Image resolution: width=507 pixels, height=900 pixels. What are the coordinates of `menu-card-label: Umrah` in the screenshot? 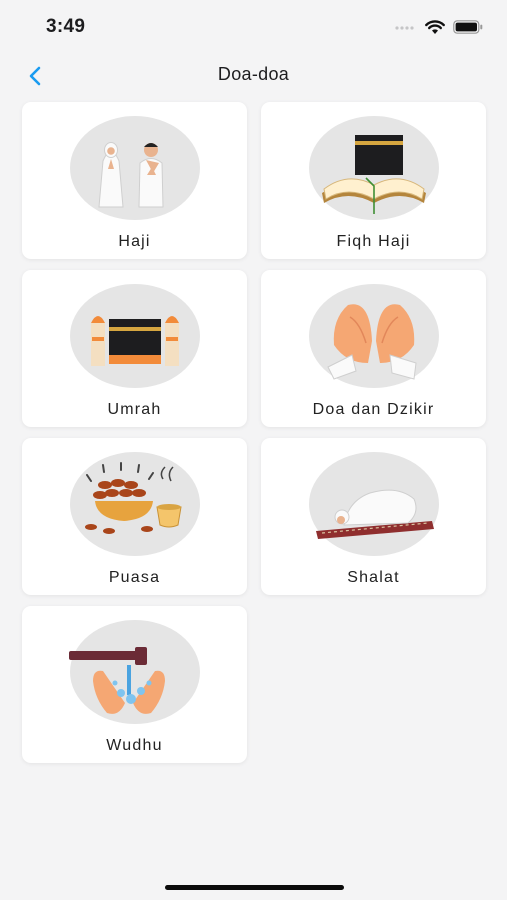 It's located at (134, 409).